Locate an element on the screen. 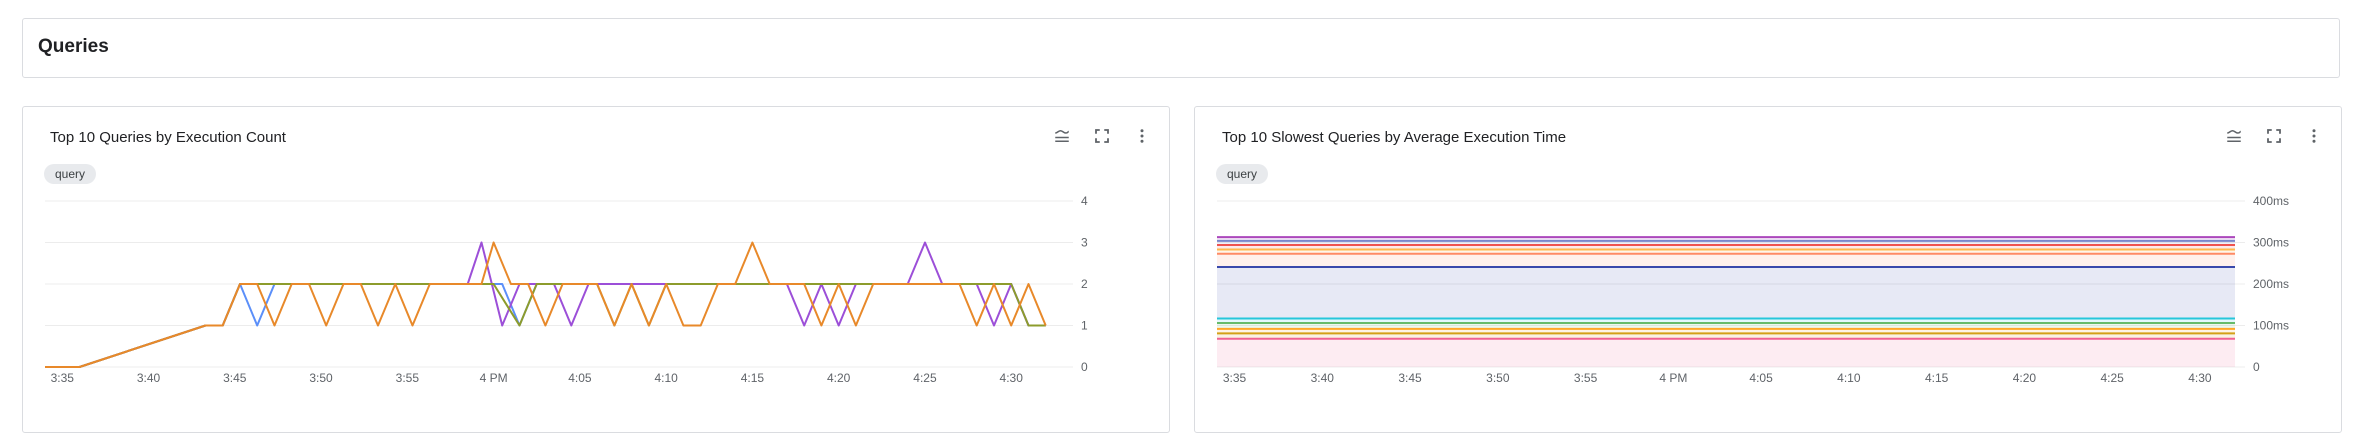 The image size is (2361, 433). queries-section-header: Queries is located at coordinates (1181, 48).